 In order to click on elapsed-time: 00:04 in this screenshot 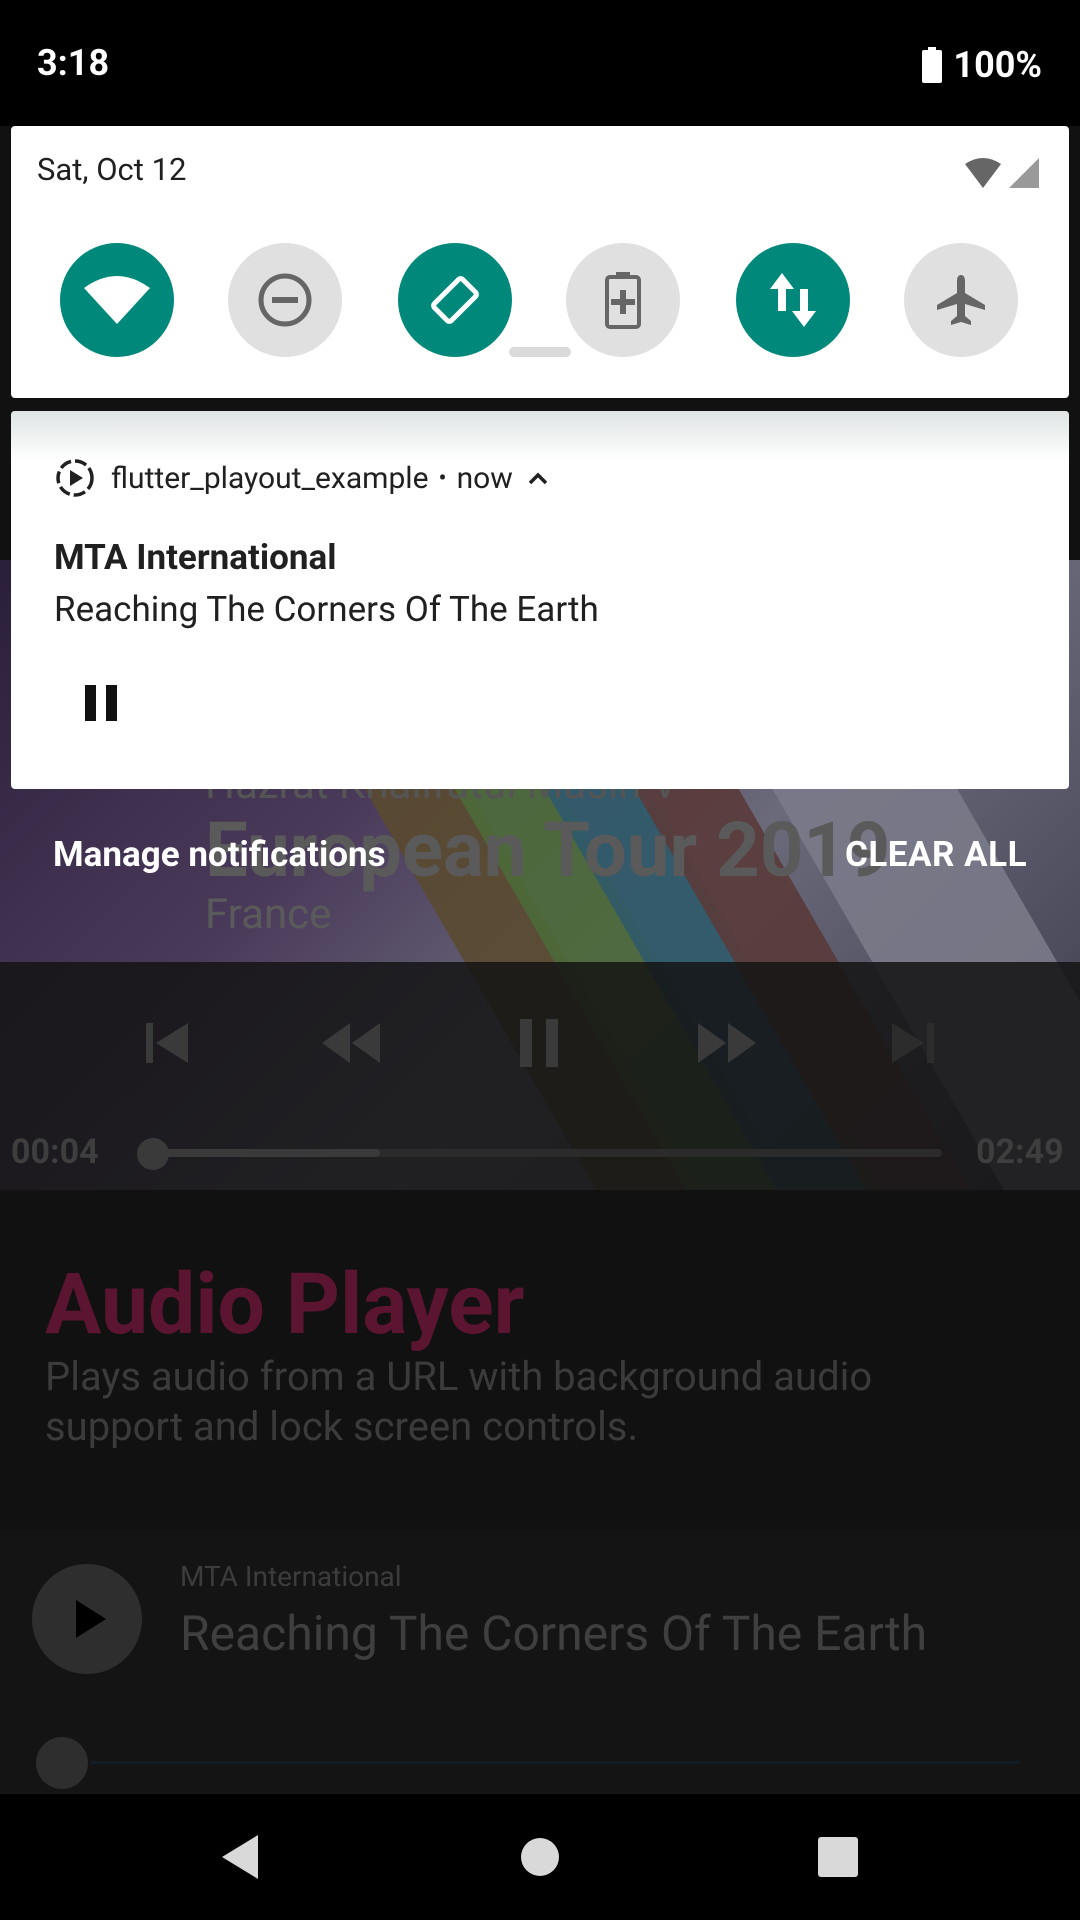, I will do `click(55, 1152)`.